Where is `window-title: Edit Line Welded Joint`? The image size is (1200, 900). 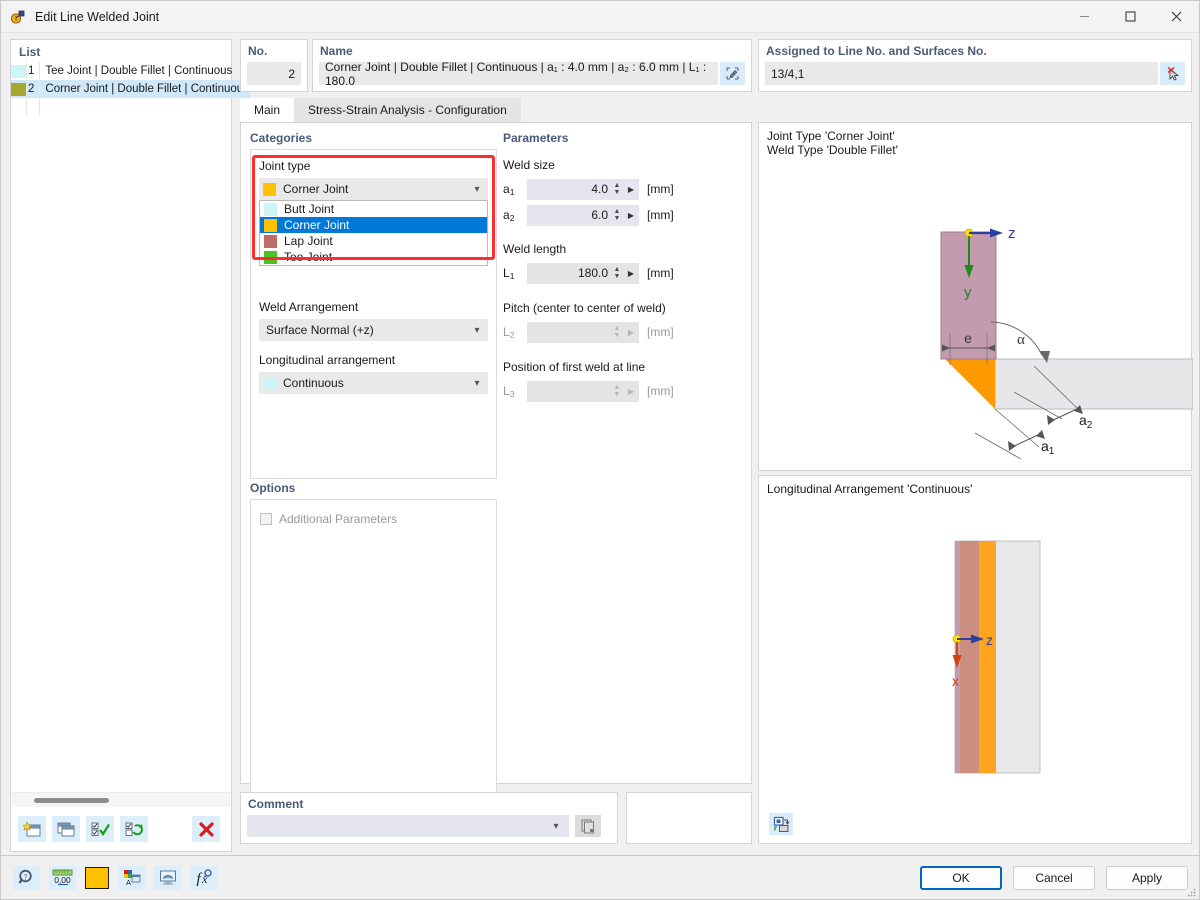 window-title: Edit Line Welded Joint is located at coordinates (97, 16).